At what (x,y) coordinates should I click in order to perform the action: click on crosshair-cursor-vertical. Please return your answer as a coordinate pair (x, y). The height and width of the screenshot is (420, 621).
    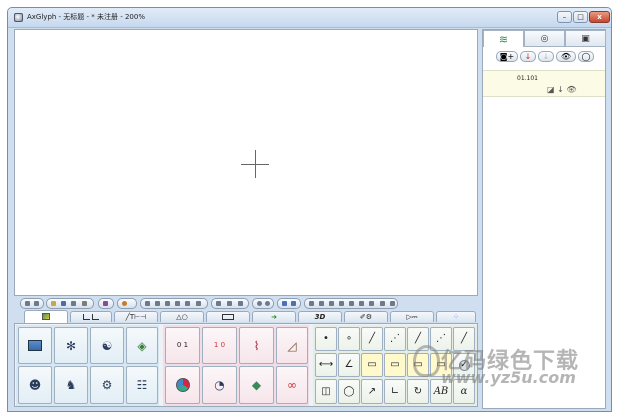
    Looking at the image, I should click on (255, 164).